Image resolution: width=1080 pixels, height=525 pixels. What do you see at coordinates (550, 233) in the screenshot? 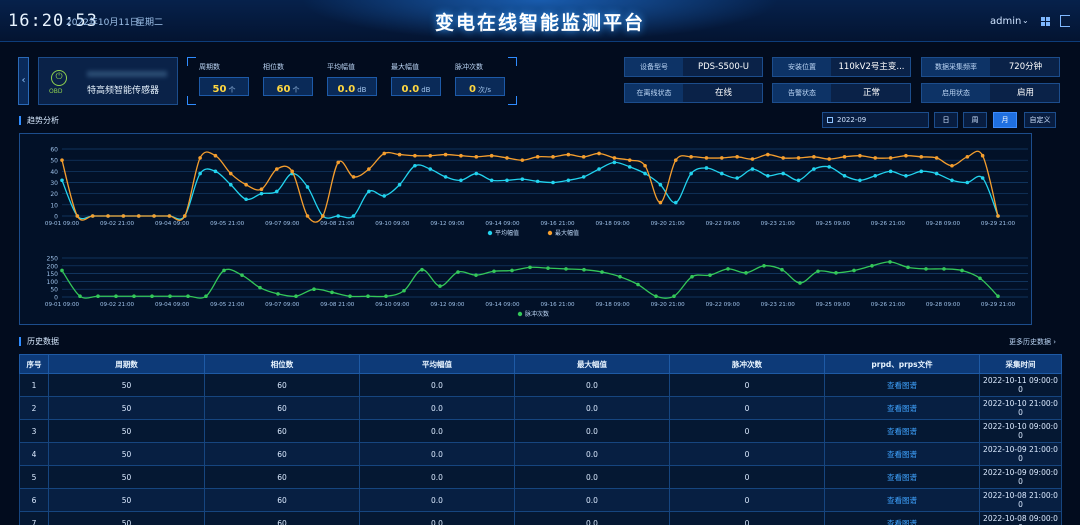
I see `legend-marker` at bounding box center [550, 233].